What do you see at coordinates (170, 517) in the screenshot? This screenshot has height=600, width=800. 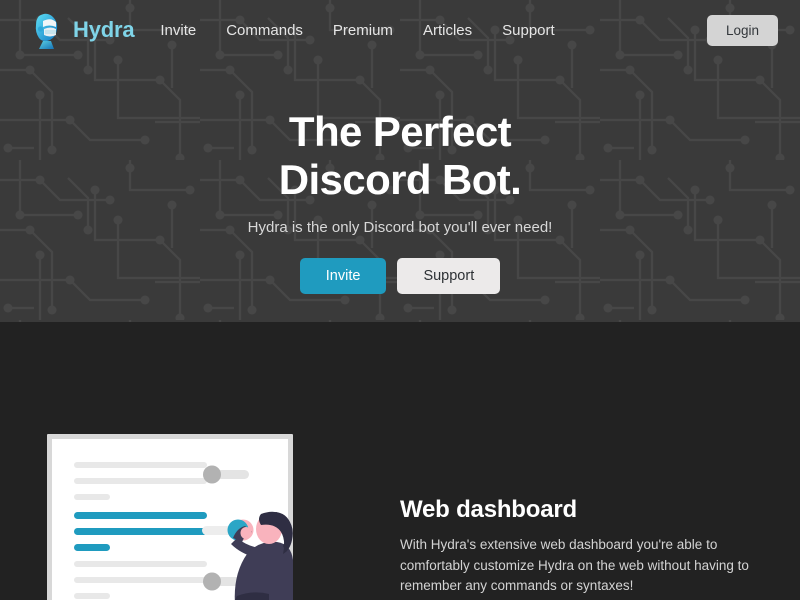 I see `web-dashboard-illustration` at bounding box center [170, 517].